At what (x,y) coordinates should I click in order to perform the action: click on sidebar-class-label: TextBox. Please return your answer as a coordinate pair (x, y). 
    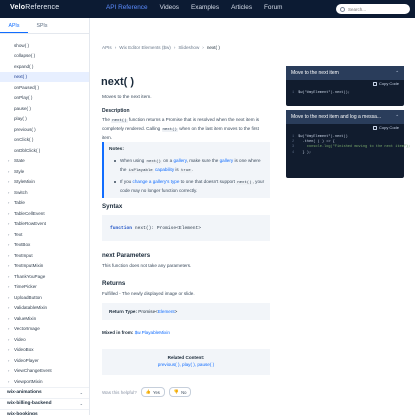
    Looking at the image, I should click on (22, 245).